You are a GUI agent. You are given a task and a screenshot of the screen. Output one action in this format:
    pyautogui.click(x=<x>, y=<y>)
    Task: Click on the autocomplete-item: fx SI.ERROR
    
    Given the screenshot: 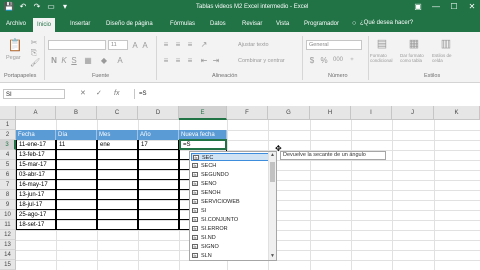 What is the action you would take?
    pyautogui.click(x=230, y=229)
    